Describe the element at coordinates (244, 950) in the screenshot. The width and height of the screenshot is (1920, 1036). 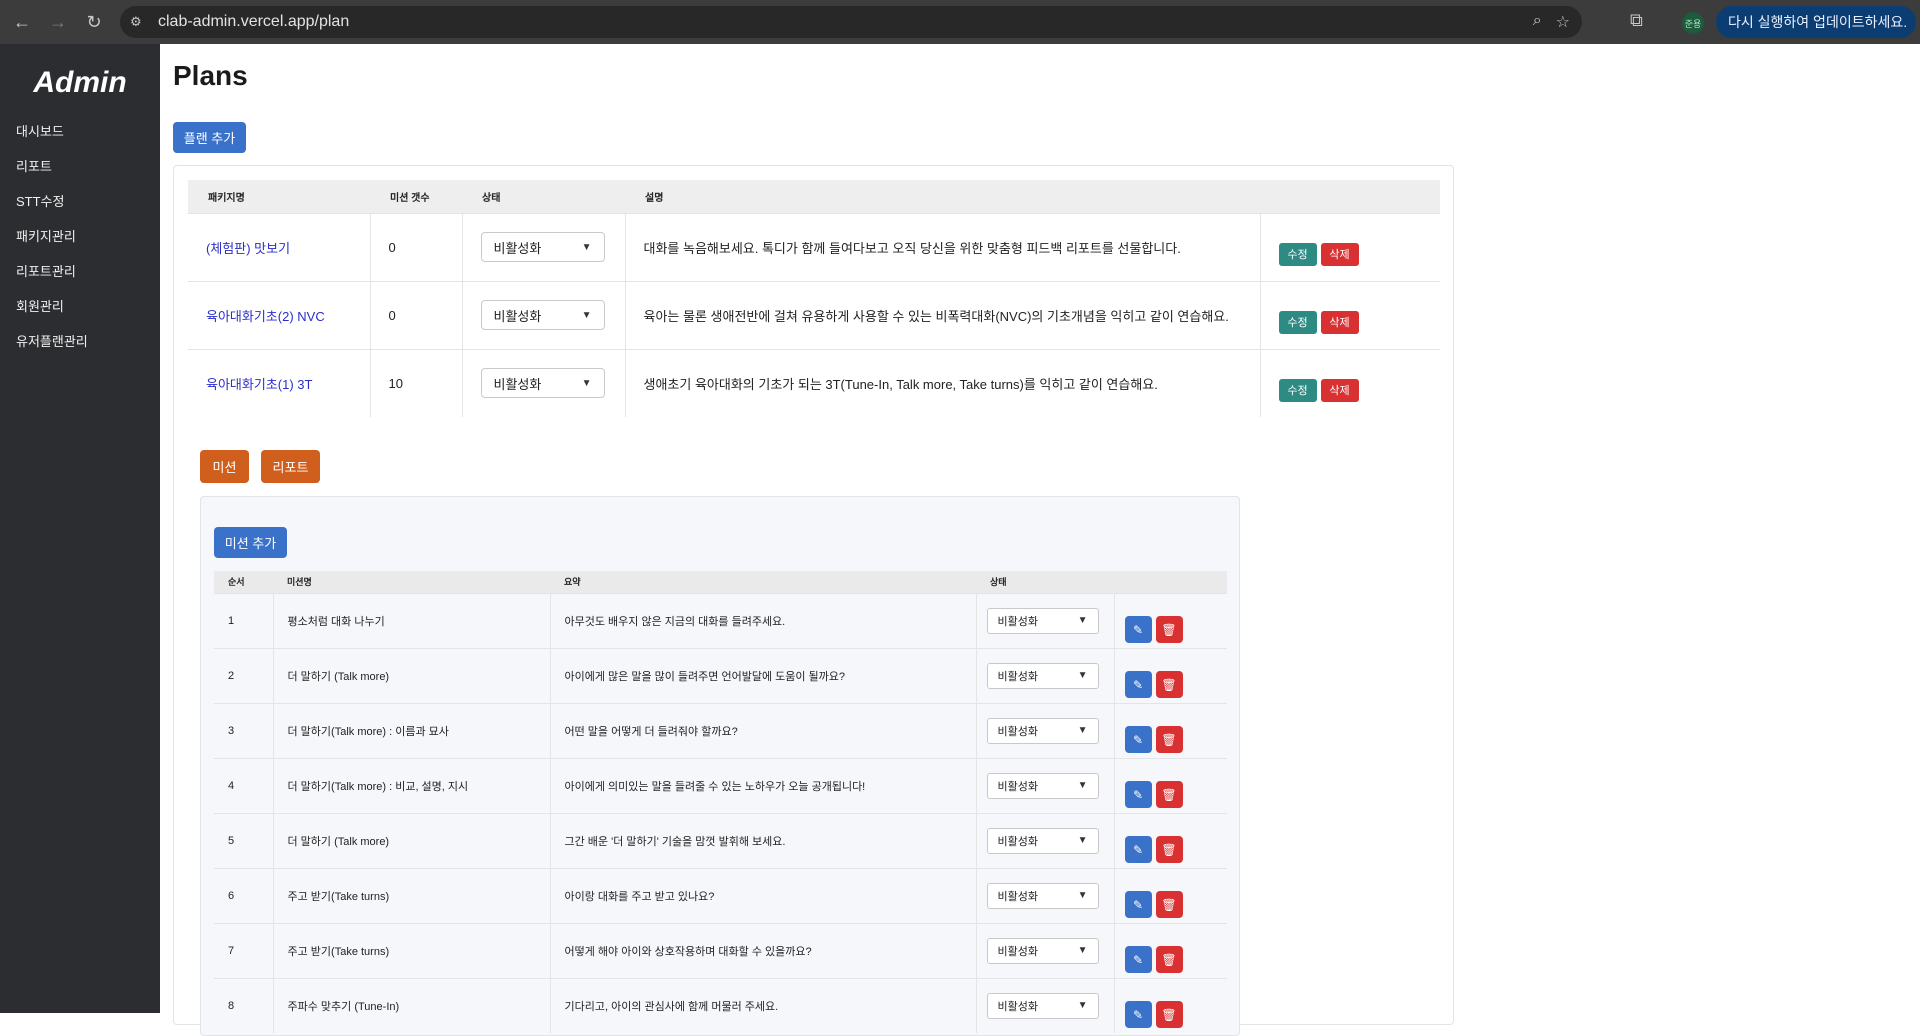
I see `mission-order: 7` at that location.